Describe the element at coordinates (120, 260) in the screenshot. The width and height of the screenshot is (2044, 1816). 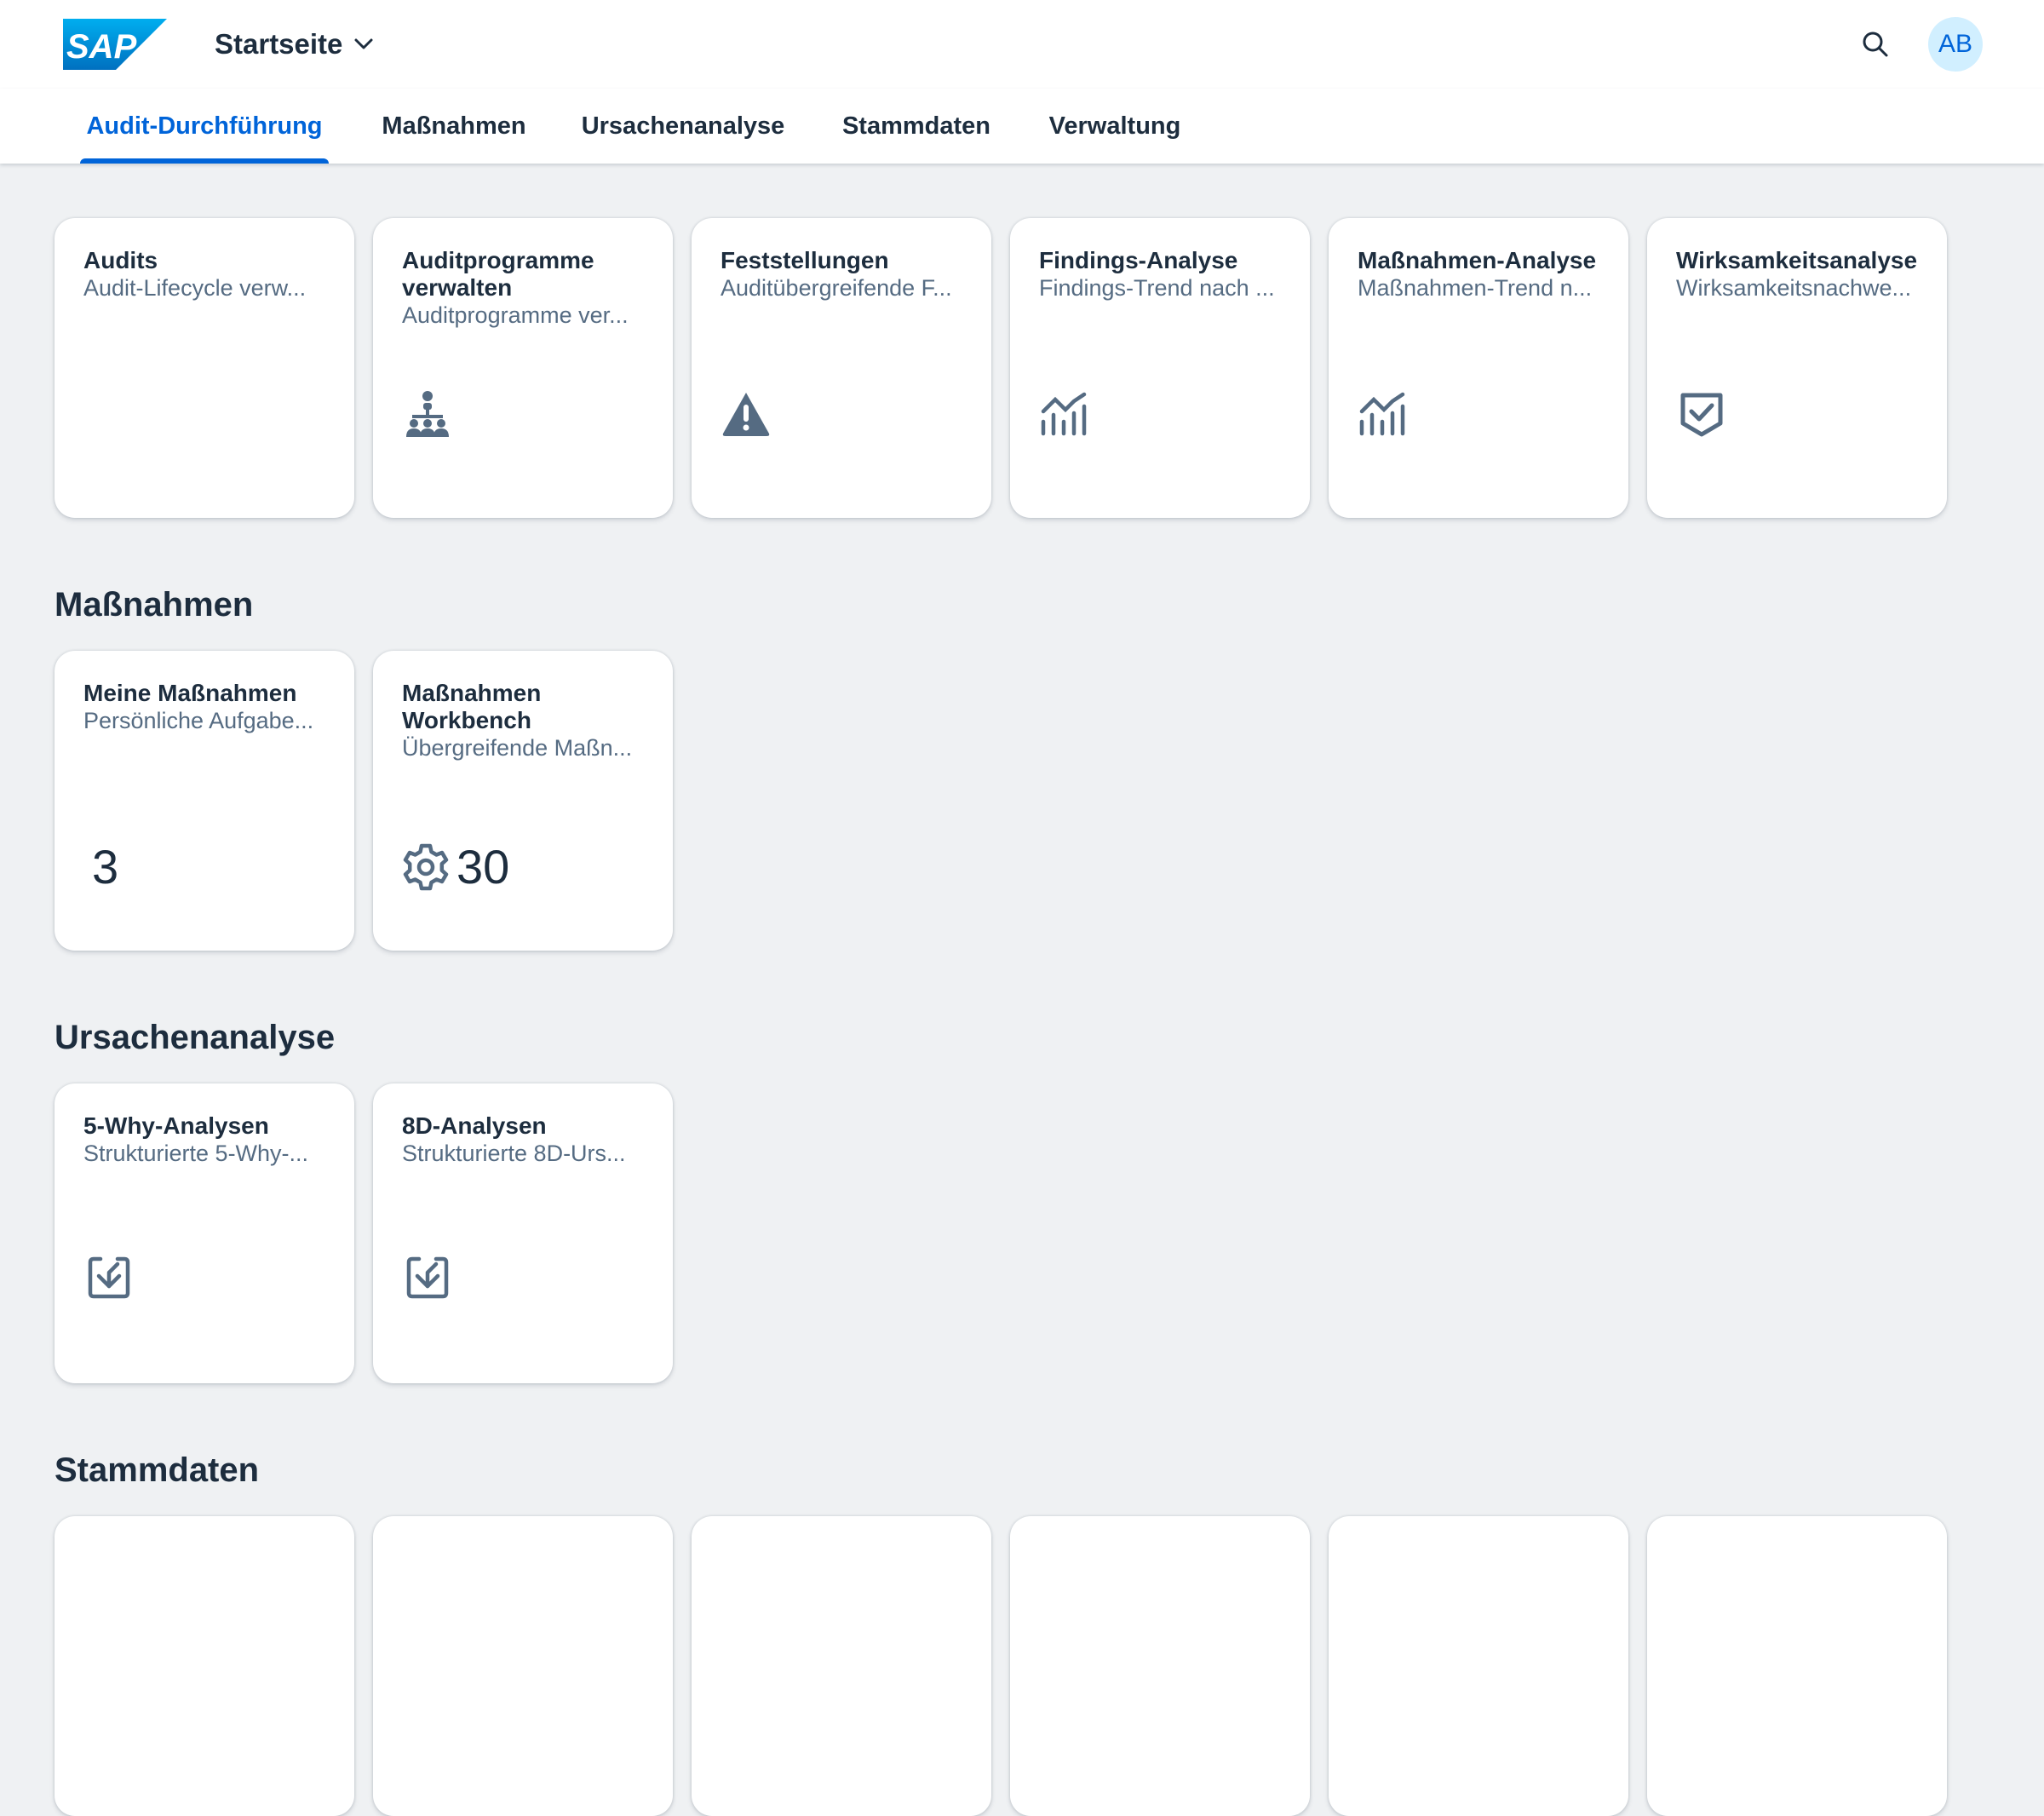
I see `tile-title: Audits` at that location.